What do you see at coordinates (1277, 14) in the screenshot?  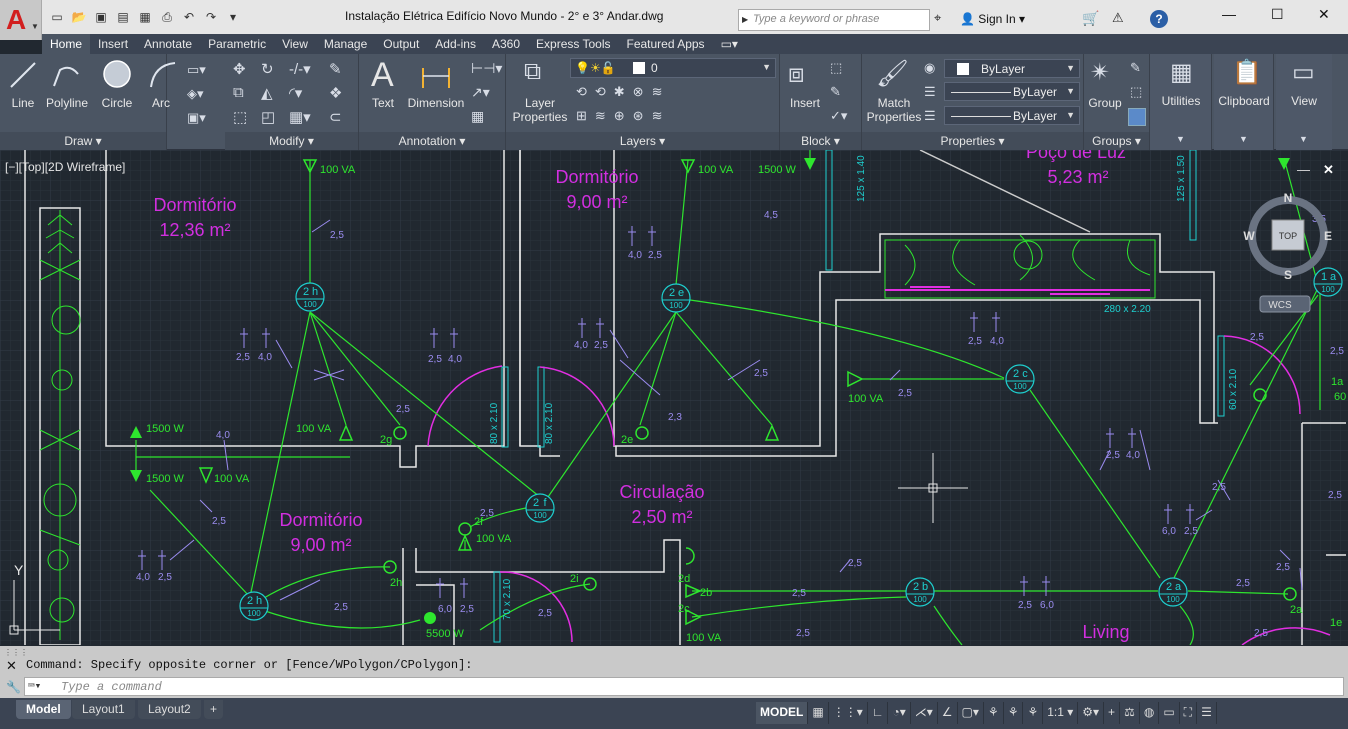 I see `maximize-icon: ☐` at bounding box center [1277, 14].